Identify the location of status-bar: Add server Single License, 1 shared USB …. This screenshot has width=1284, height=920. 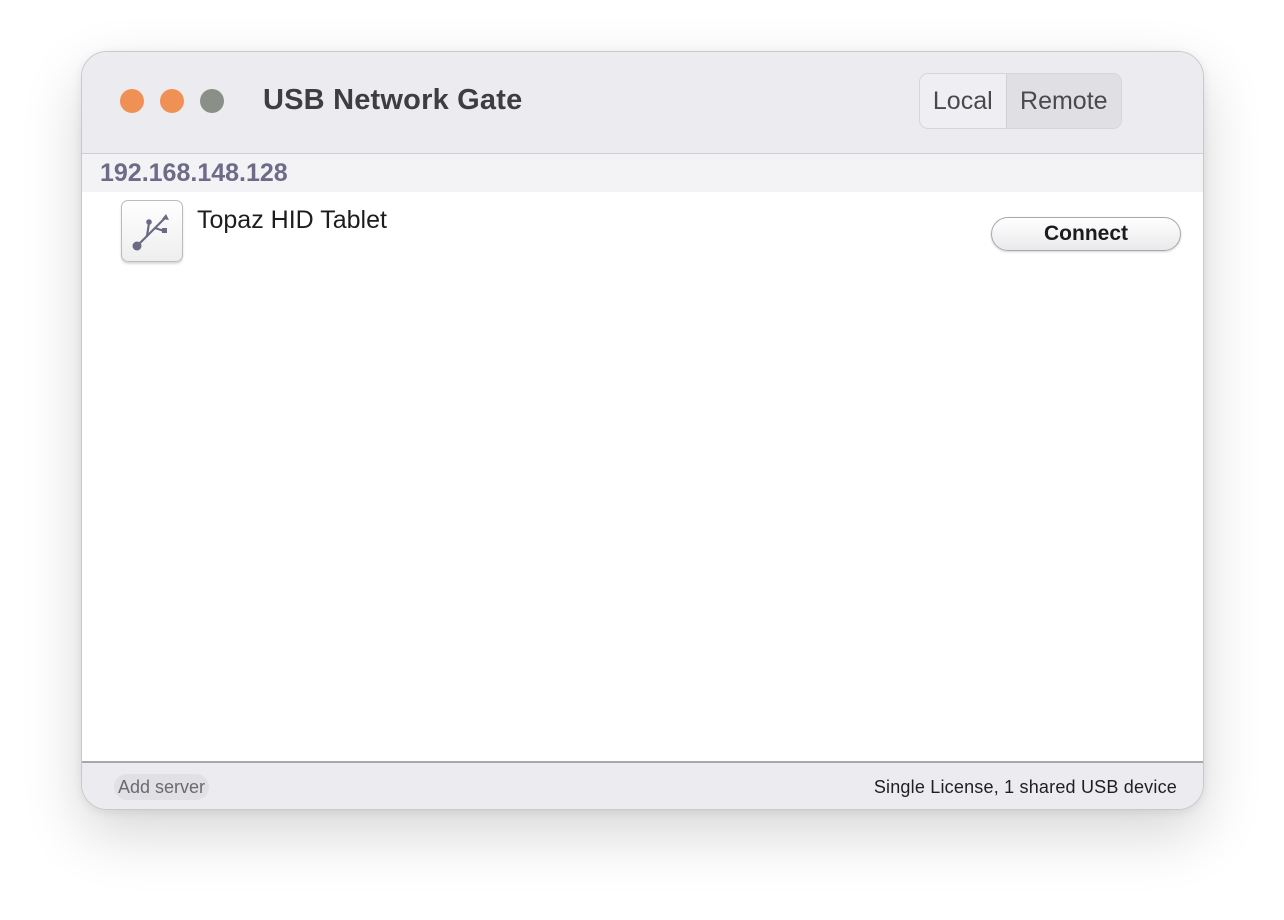
(642, 785).